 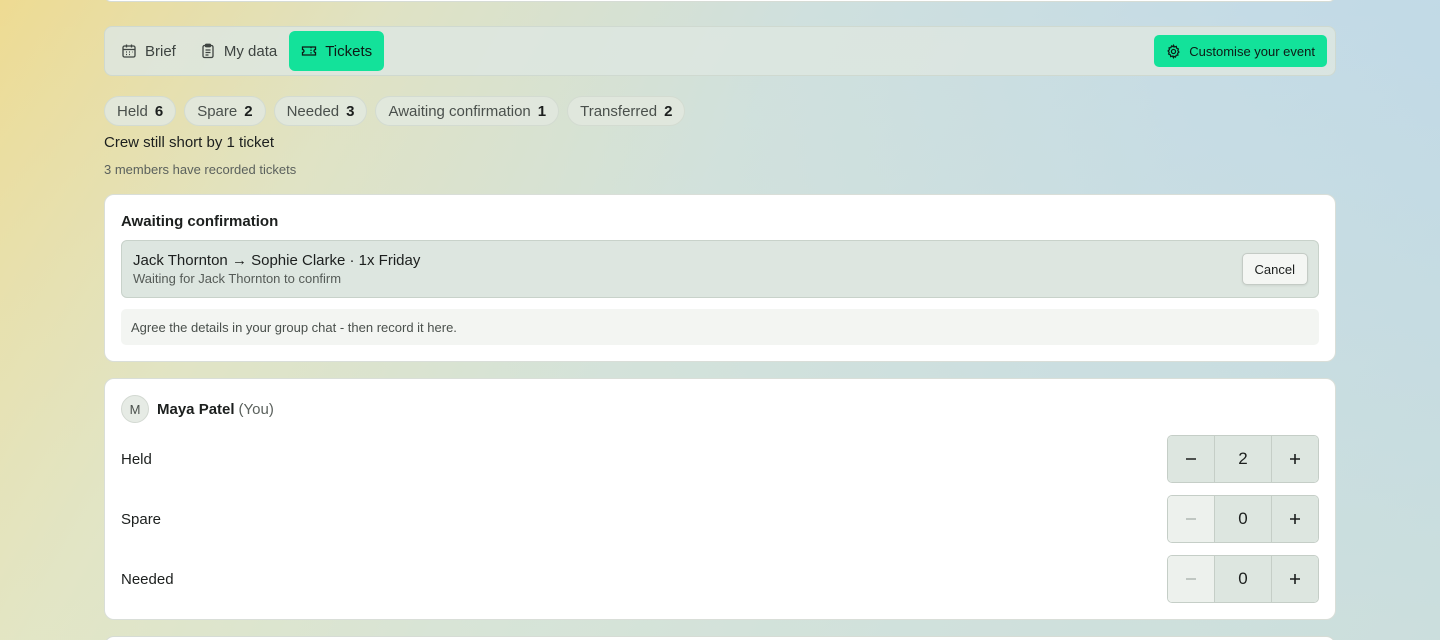 What do you see at coordinates (135, 409) in the screenshot?
I see `avatar: M` at bounding box center [135, 409].